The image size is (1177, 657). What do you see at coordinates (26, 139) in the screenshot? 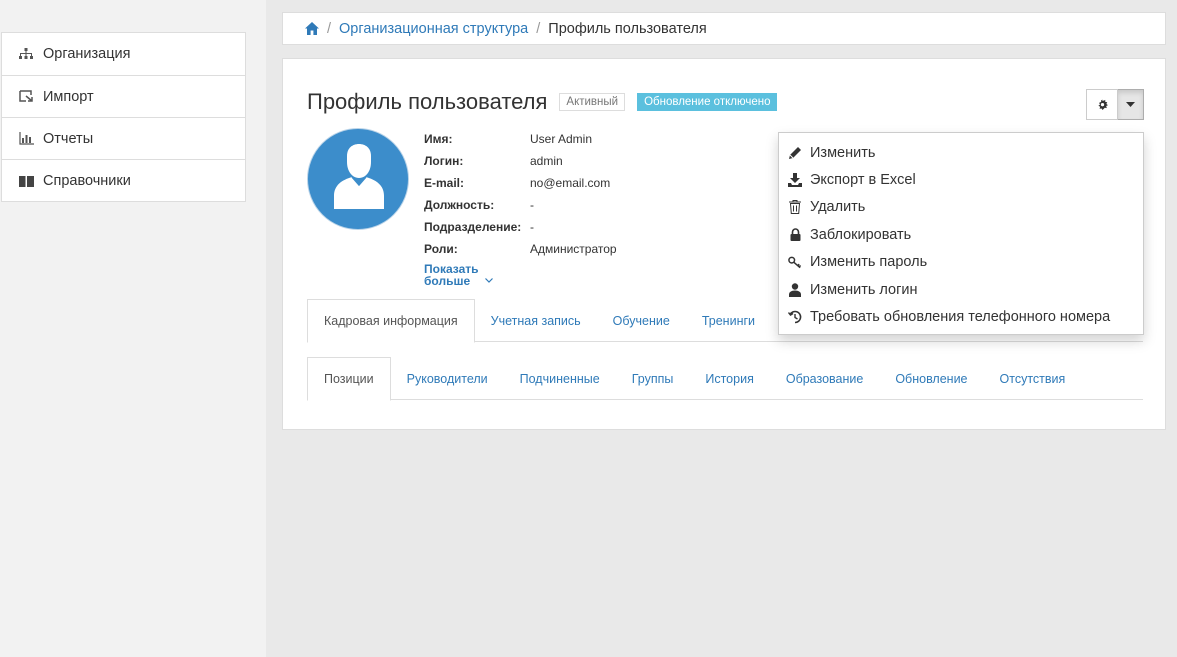
I see `chart-icon` at bounding box center [26, 139].